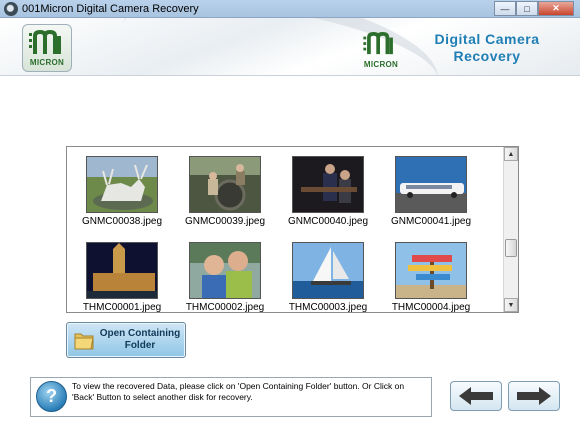 Image resolution: width=580 pixels, height=432 pixels. I want to click on folder-icon, so click(84, 341).